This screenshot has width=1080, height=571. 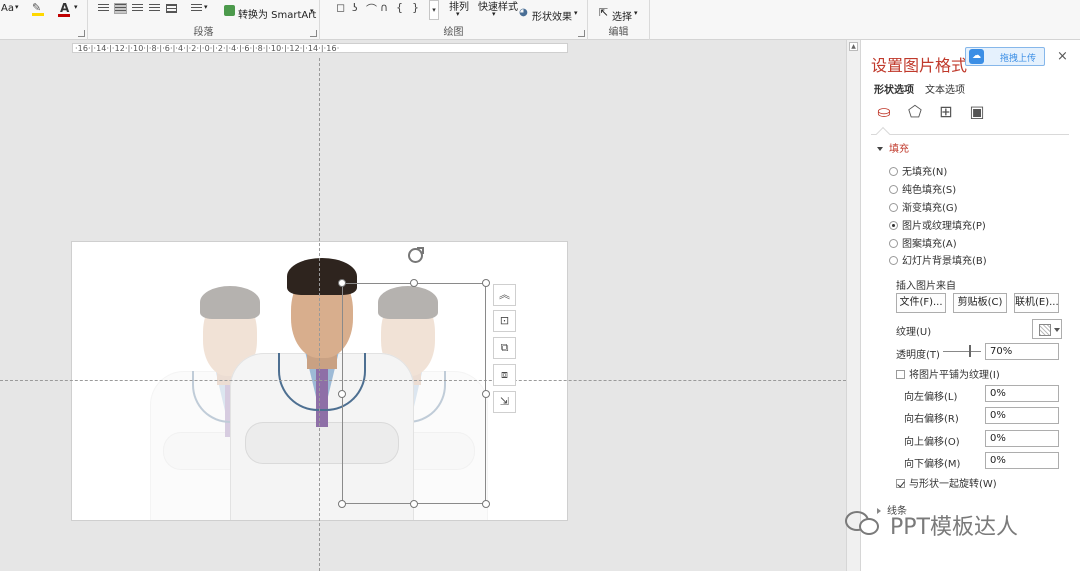 What do you see at coordinates (103, 8) in the screenshot?
I see `align-left-icon` at bounding box center [103, 8].